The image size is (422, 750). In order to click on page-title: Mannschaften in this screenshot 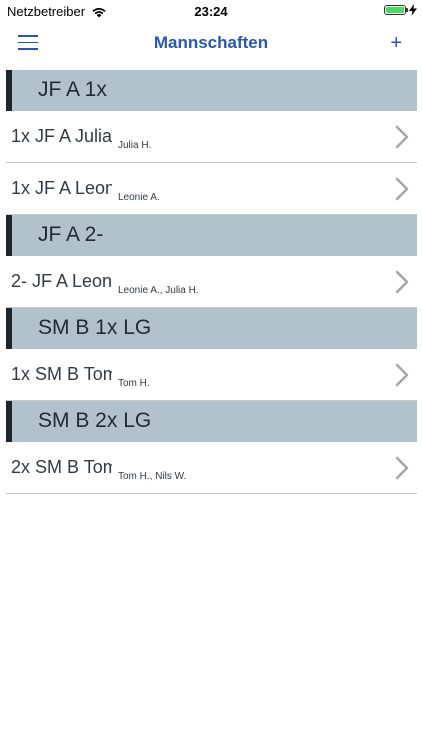, I will do `click(211, 42)`.